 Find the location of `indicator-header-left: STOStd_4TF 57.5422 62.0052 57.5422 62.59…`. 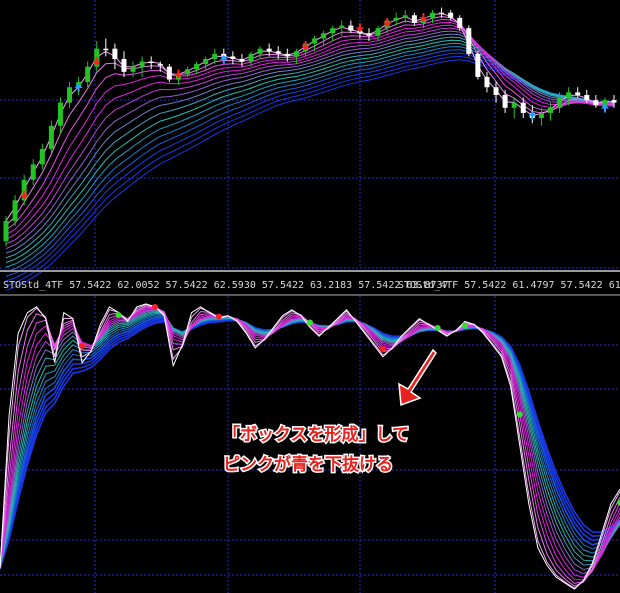

indicator-header-left: STOStd_4TF 57.5422 62.0052 57.5422 62.59… is located at coordinates (226, 285).